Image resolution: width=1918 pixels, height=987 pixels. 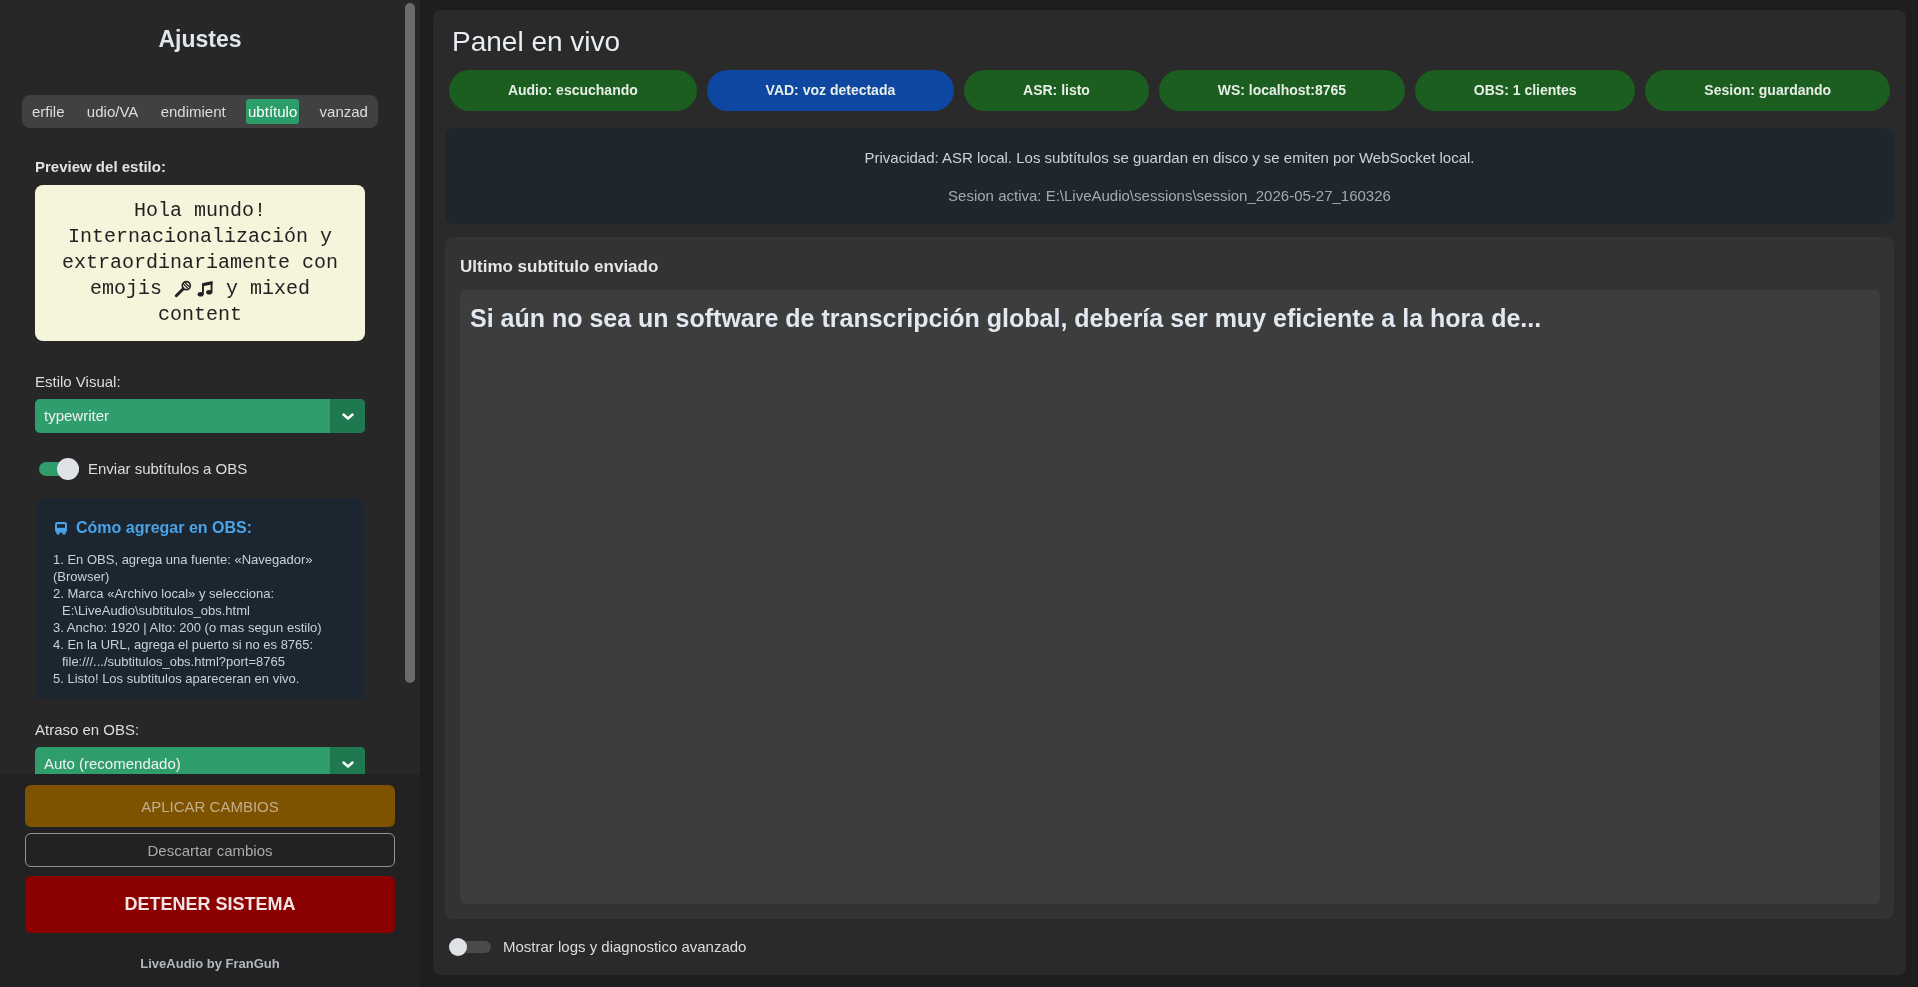 What do you see at coordinates (1056, 90) in the screenshot?
I see `status-badge: ASR: listo` at bounding box center [1056, 90].